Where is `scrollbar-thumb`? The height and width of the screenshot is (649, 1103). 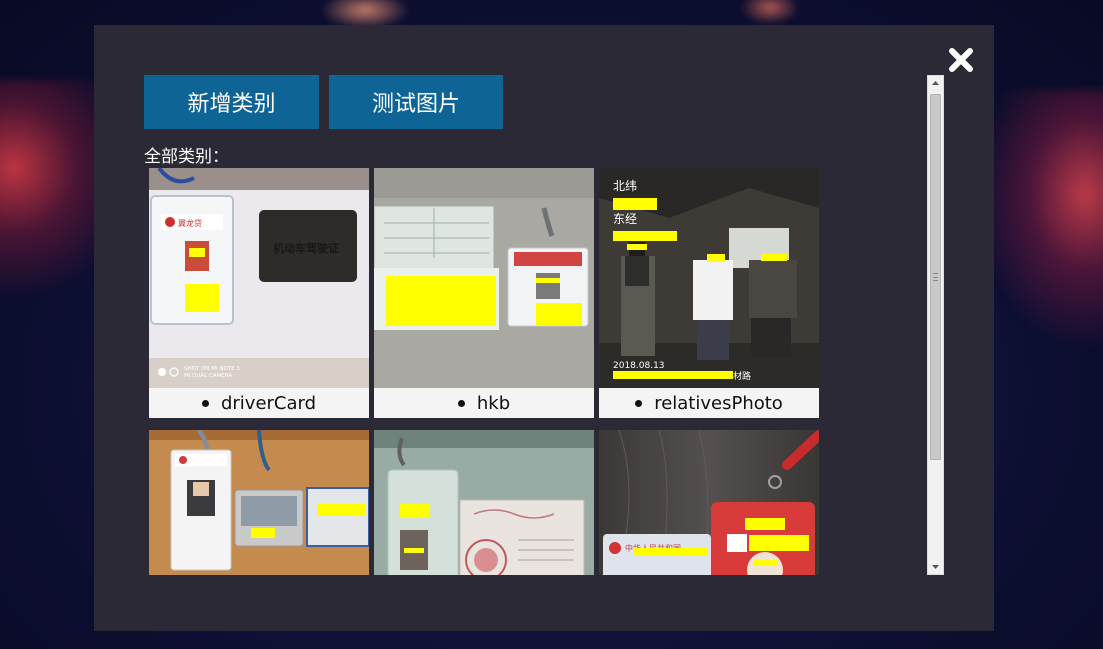
scrollbar-thumb is located at coordinates (935, 277).